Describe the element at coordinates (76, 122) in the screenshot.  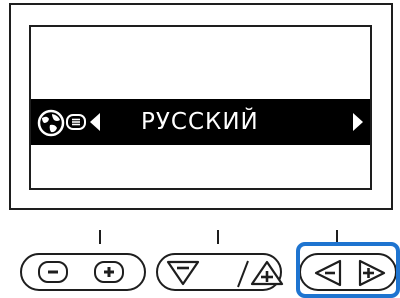
I see `menu-list-icon` at that location.